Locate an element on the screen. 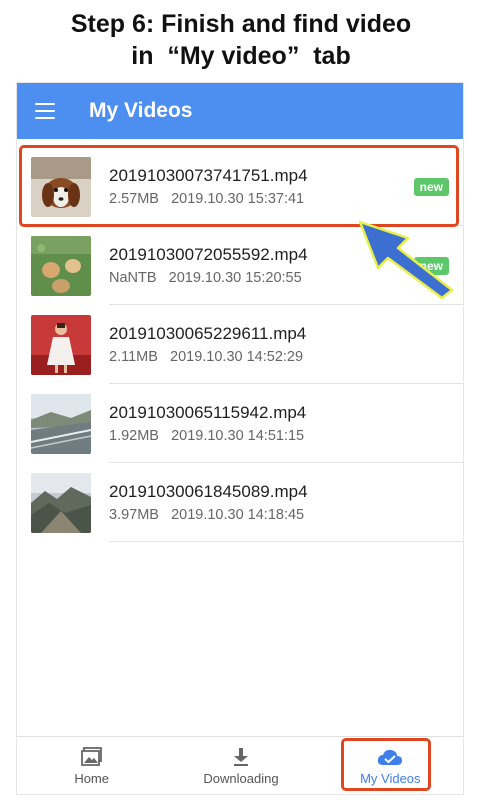 The width and height of the screenshot is (482, 800). video-meta: 1.92MB 2019.10.30 14:51:15 is located at coordinates (206, 436).